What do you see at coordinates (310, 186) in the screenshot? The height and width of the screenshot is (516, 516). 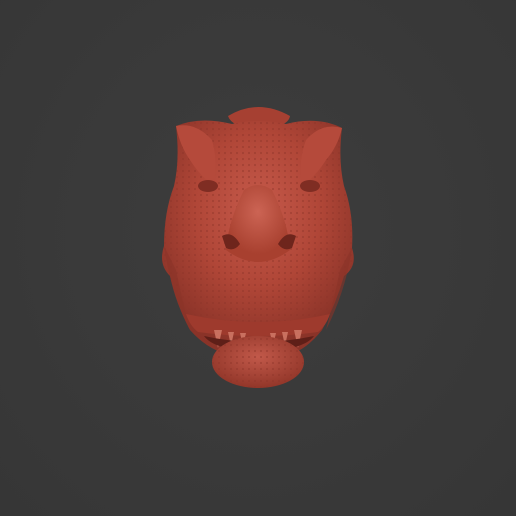 I see `right-eye` at bounding box center [310, 186].